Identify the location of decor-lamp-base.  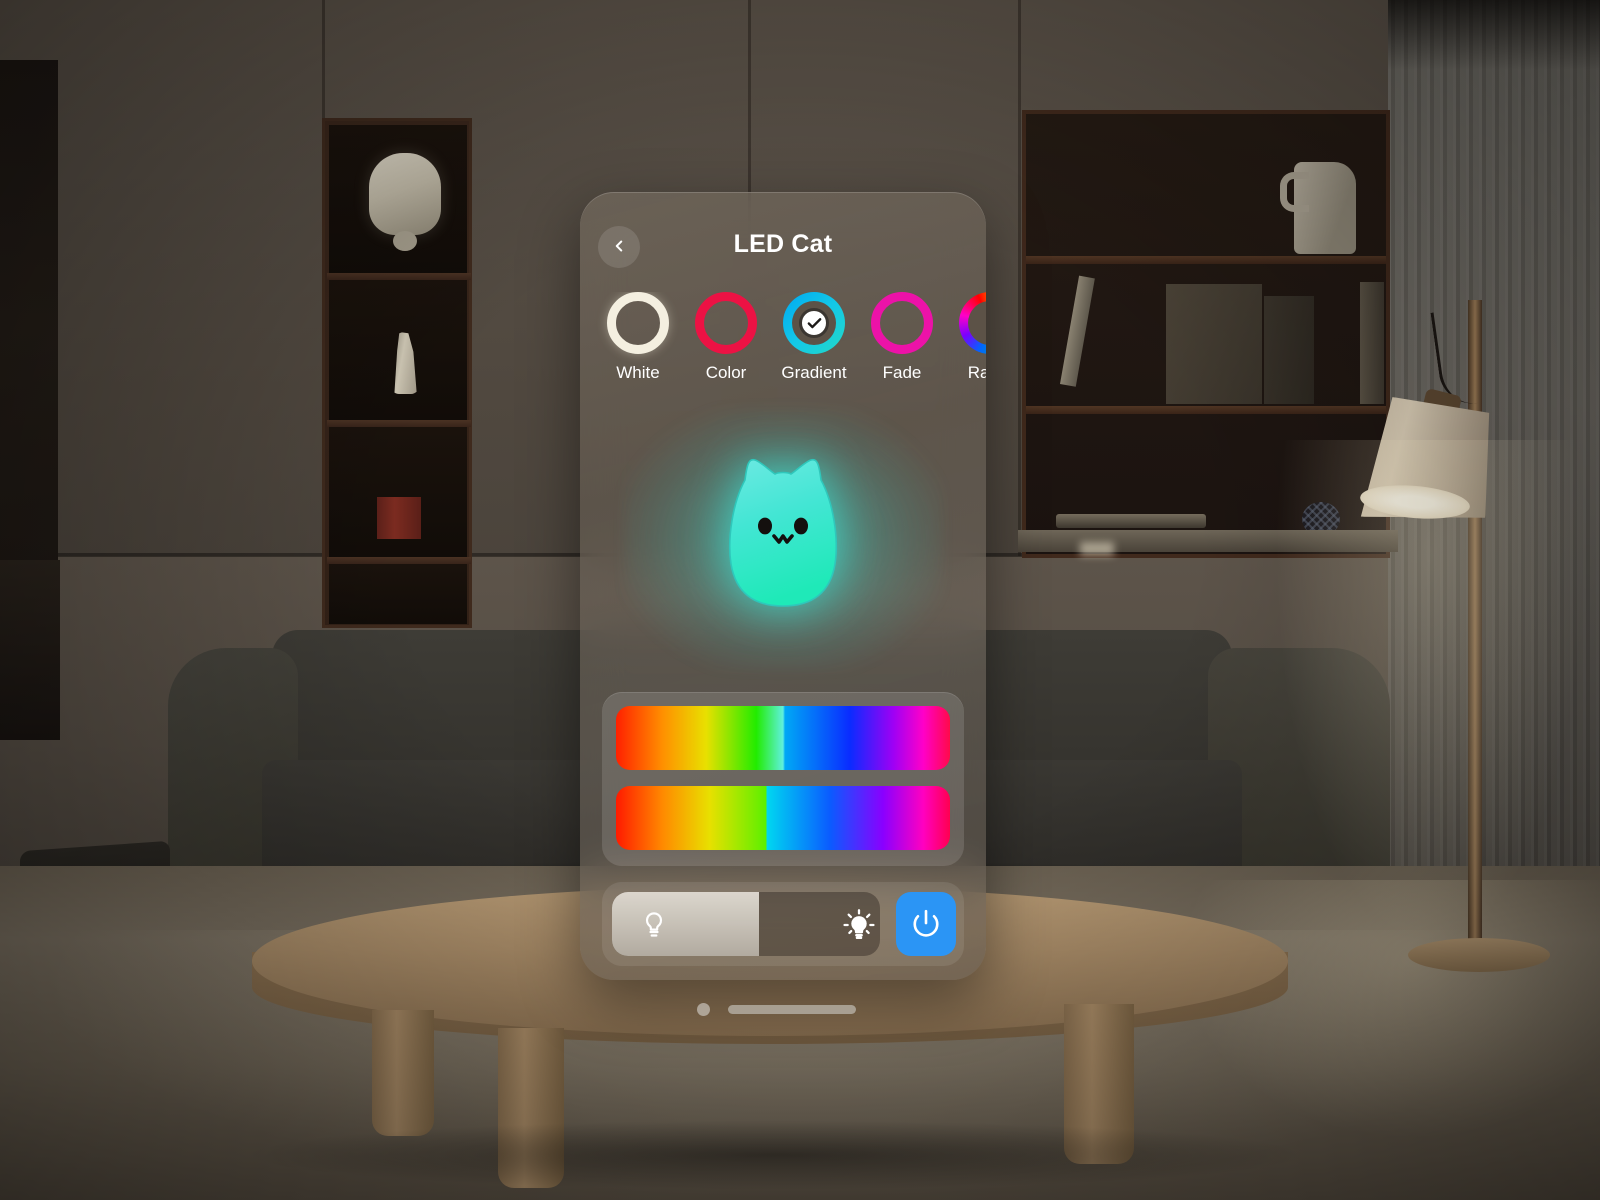
(405, 241).